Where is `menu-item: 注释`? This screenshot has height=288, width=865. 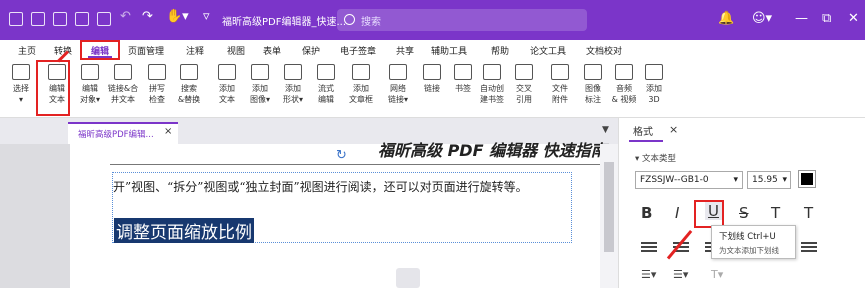 menu-item: 注释 is located at coordinates (195, 50).